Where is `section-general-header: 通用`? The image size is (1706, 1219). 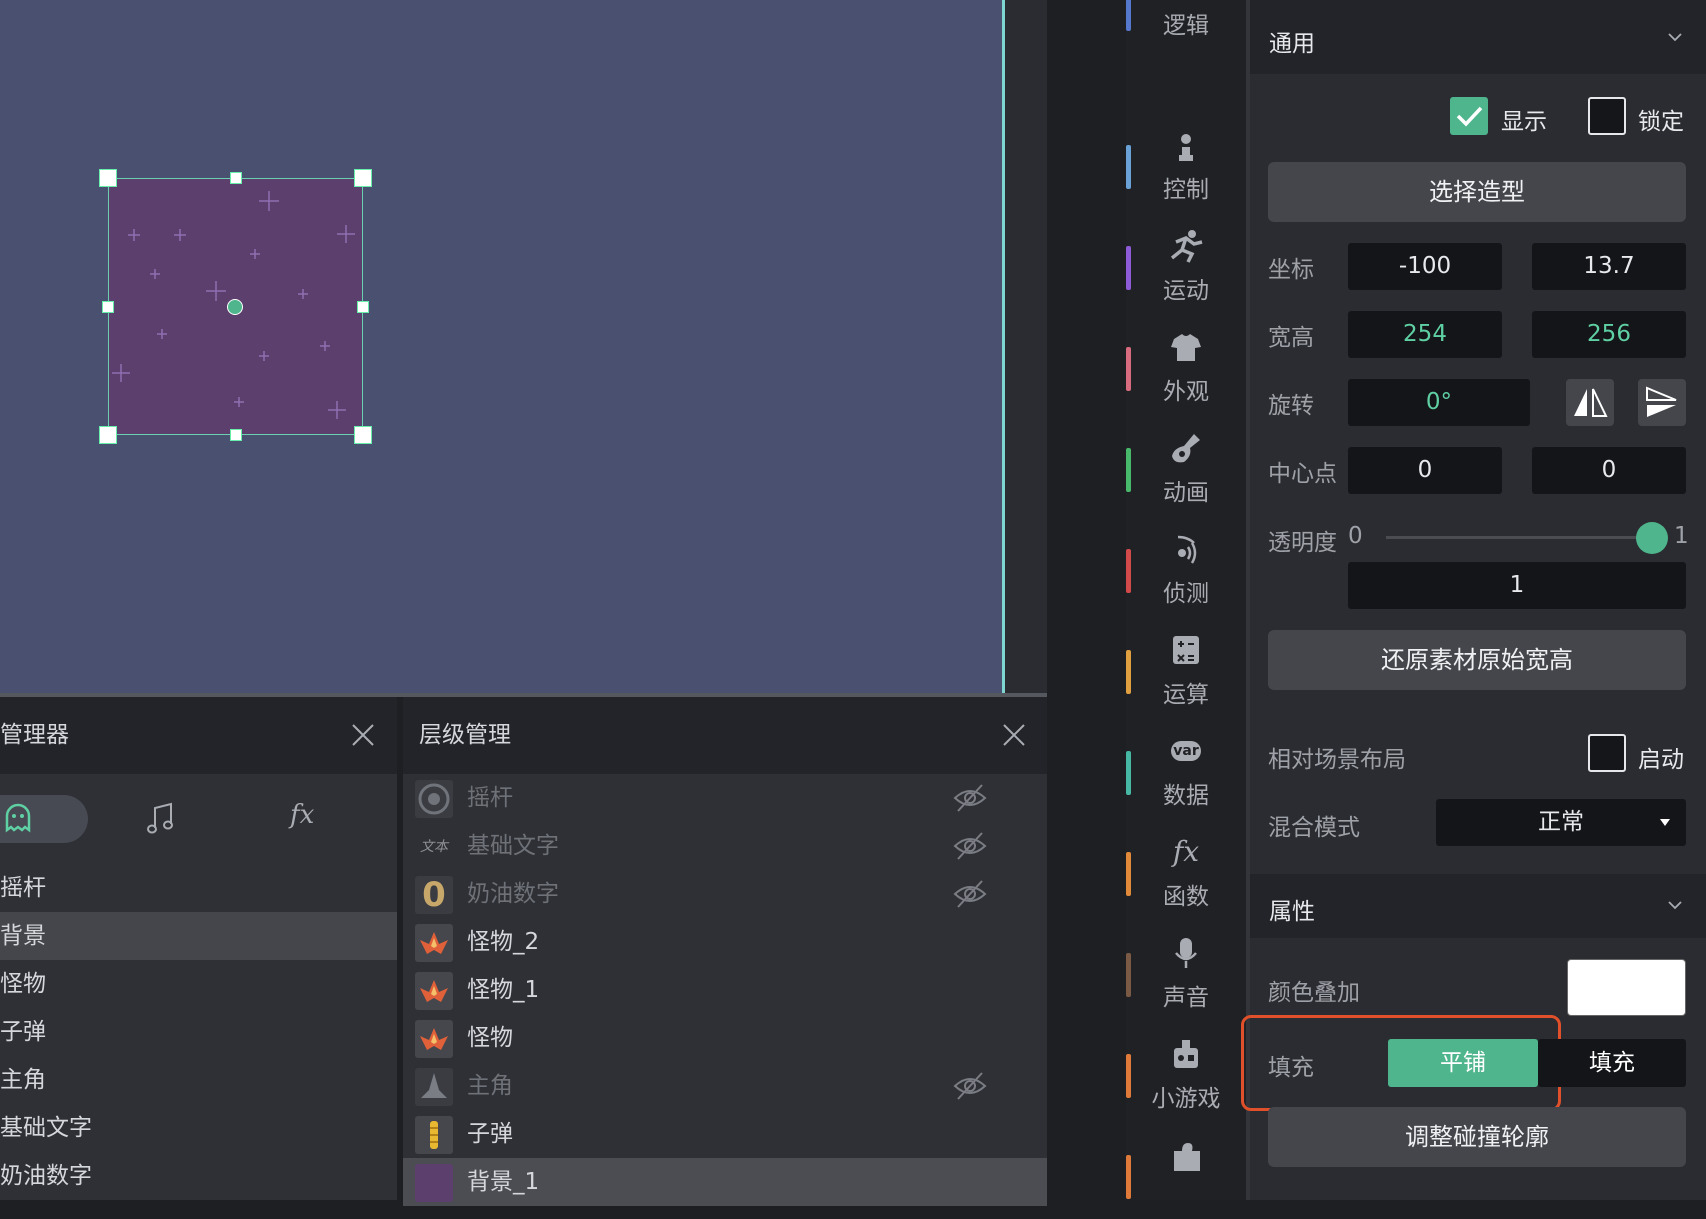 section-general-header: 通用 is located at coordinates (1478, 37).